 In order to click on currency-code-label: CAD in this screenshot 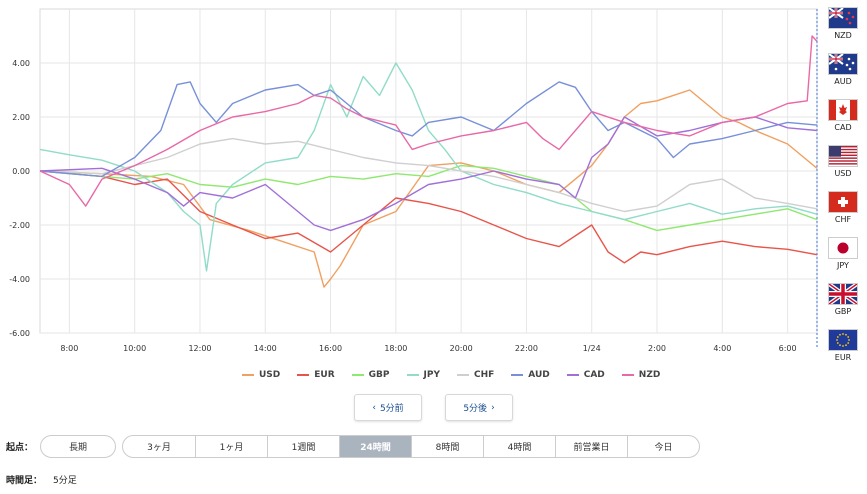, I will do `click(843, 127)`.